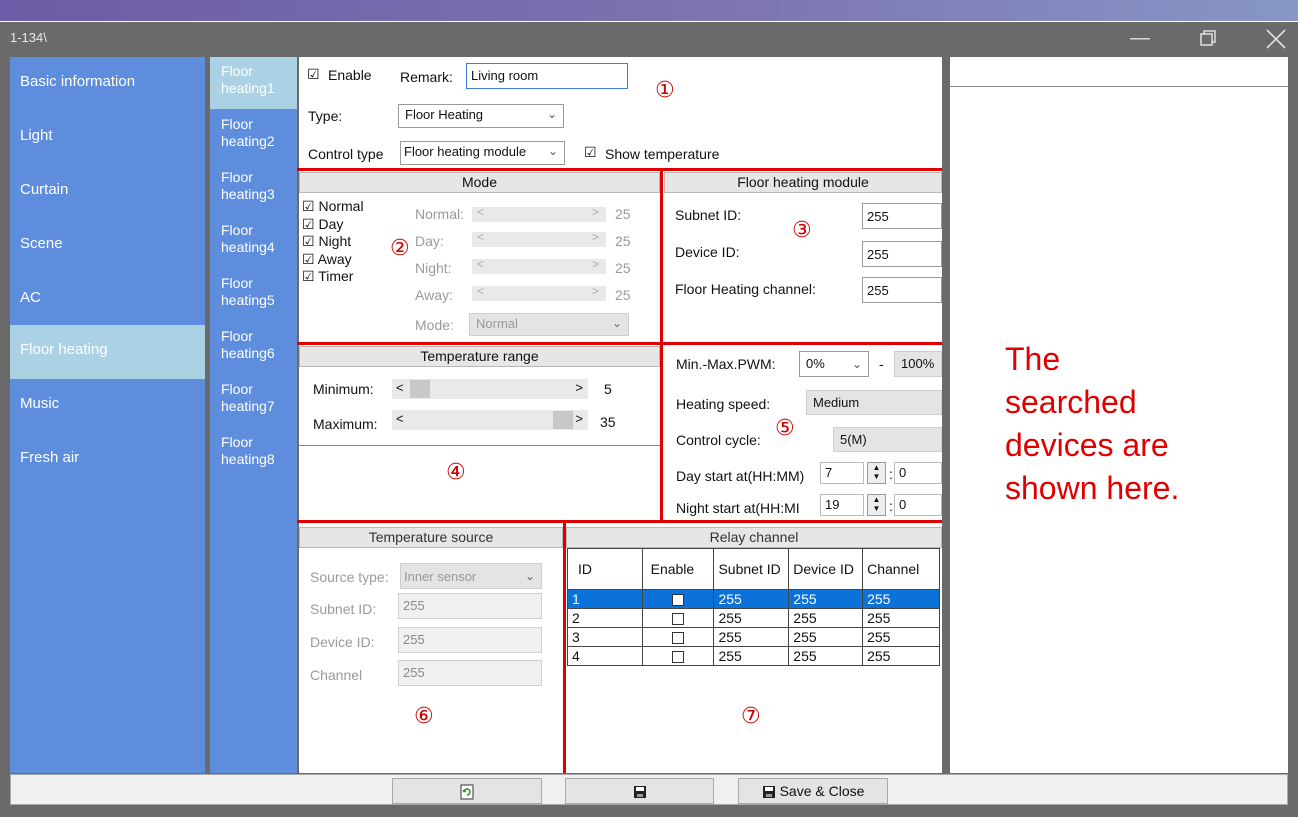 This screenshot has height=817, width=1298. What do you see at coordinates (253, 189) in the screenshot?
I see `sub-item-floor-heating3: Floor heating3` at bounding box center [253, 189].